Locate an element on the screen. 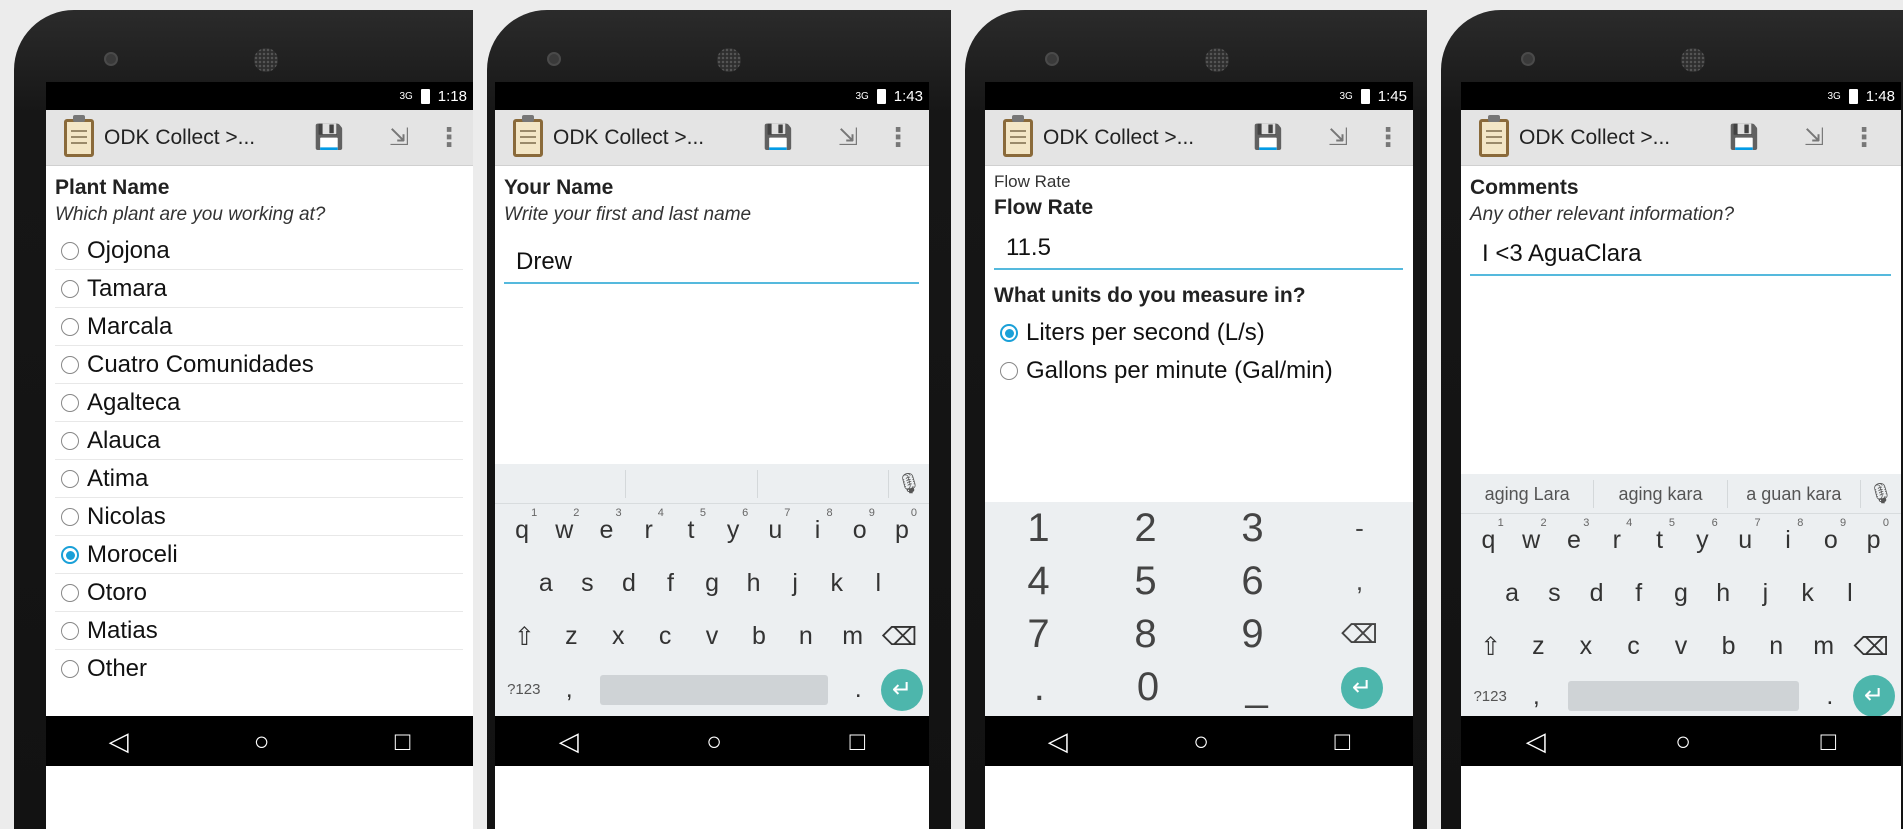 The image size is (1903, 829). key-k: k is located at coordinates (837, 583).